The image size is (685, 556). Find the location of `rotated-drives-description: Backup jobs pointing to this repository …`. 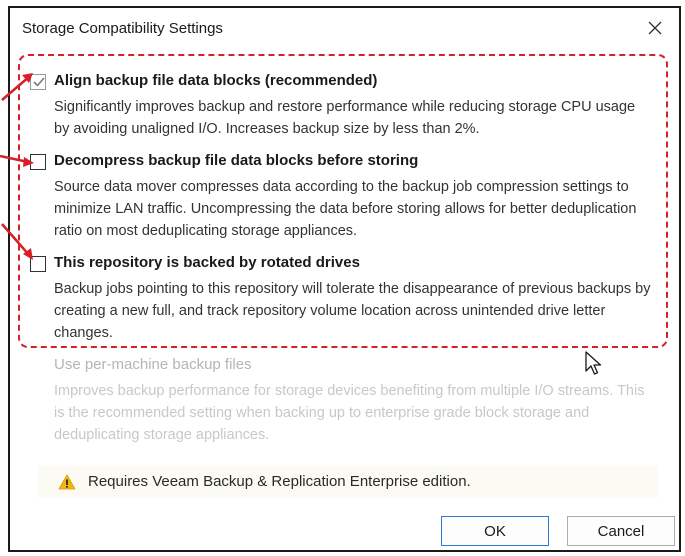

rotated-drives-description: Backup jobs pointing to this repository … is located at coordinates (352, 311).